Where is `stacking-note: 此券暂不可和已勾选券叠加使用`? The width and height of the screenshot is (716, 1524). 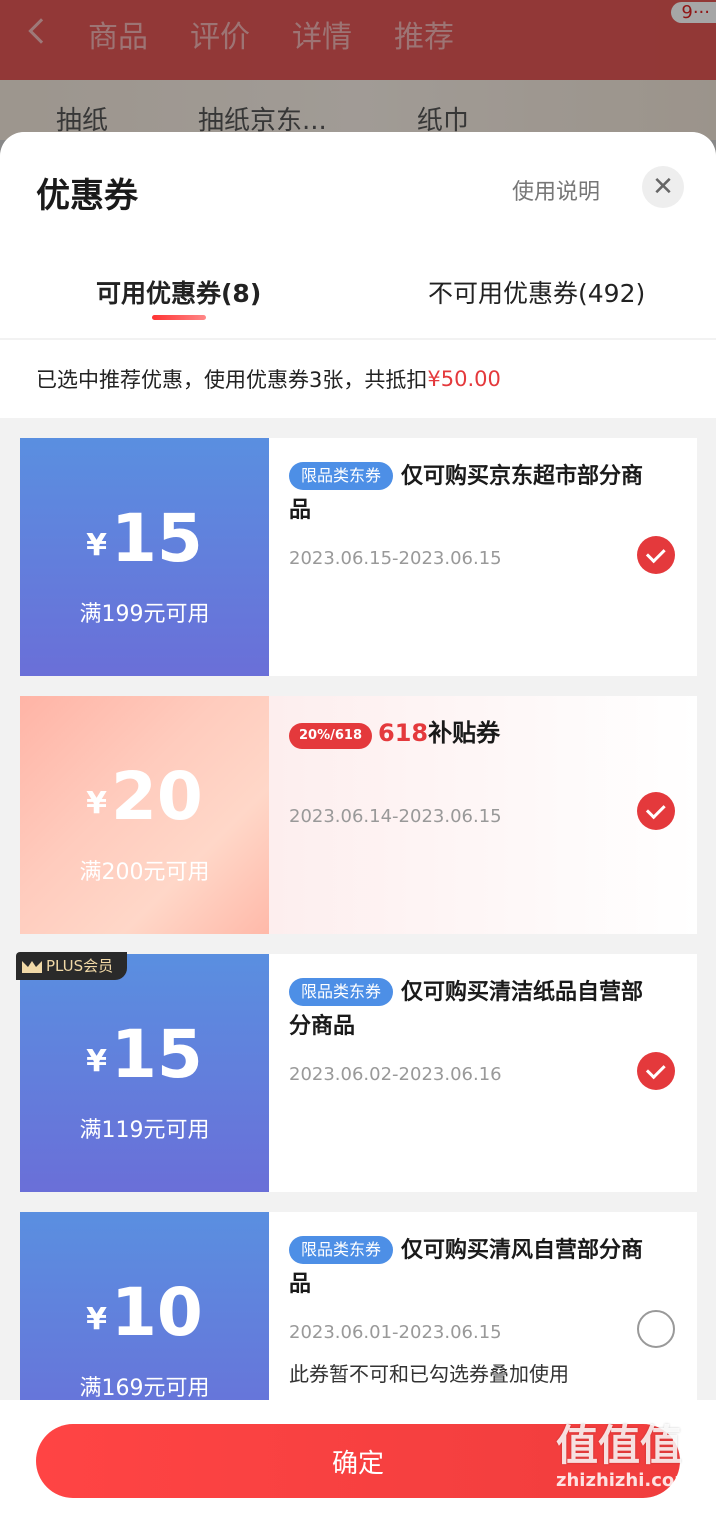
stacking-note: 此券暂不可和已勾选券叠加使用 is located at coordinates (429, 1374).